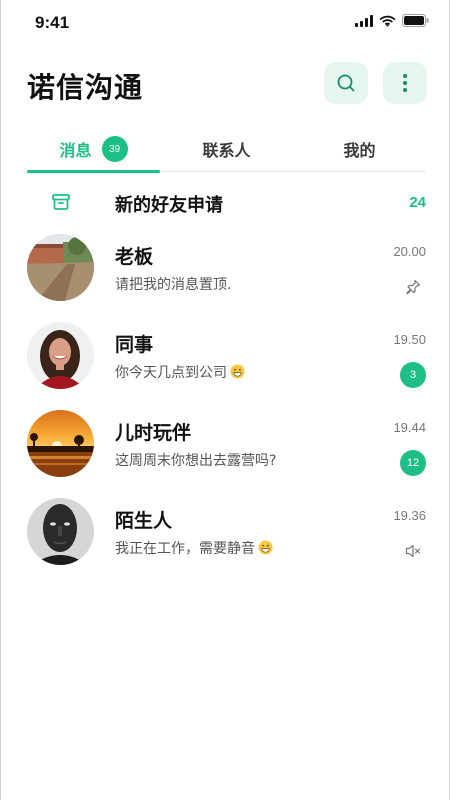 The height and width of the screenshot is (800, 450). I want to click on status-time: 9:41, so click(52, 22).